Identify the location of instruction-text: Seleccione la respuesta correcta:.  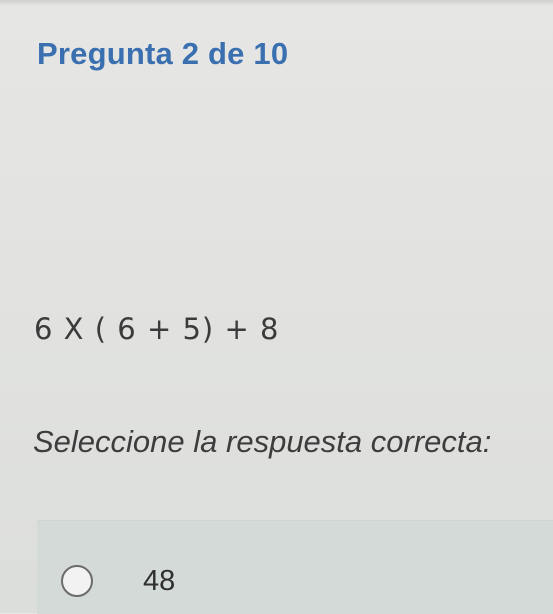
(262, 441).